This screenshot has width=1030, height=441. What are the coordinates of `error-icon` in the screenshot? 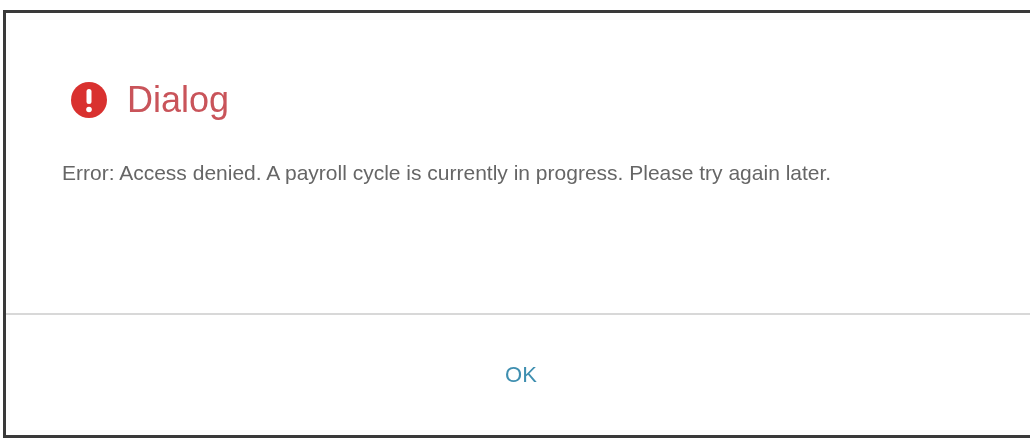 It's located at (89, 100).